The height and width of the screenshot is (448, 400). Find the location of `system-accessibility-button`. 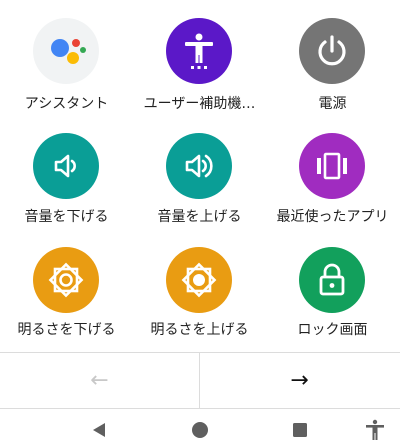

system-accessibility-button is located at coordinates (375, 430).